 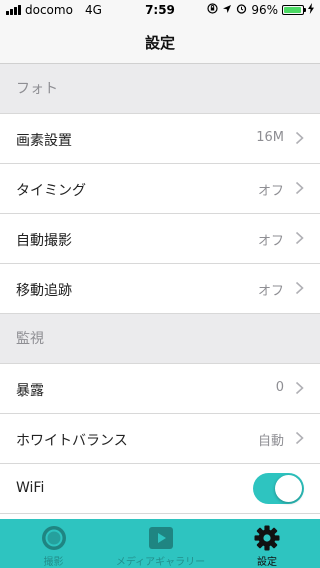 I want to click on alarm-icon, so click(x=241, y=10).